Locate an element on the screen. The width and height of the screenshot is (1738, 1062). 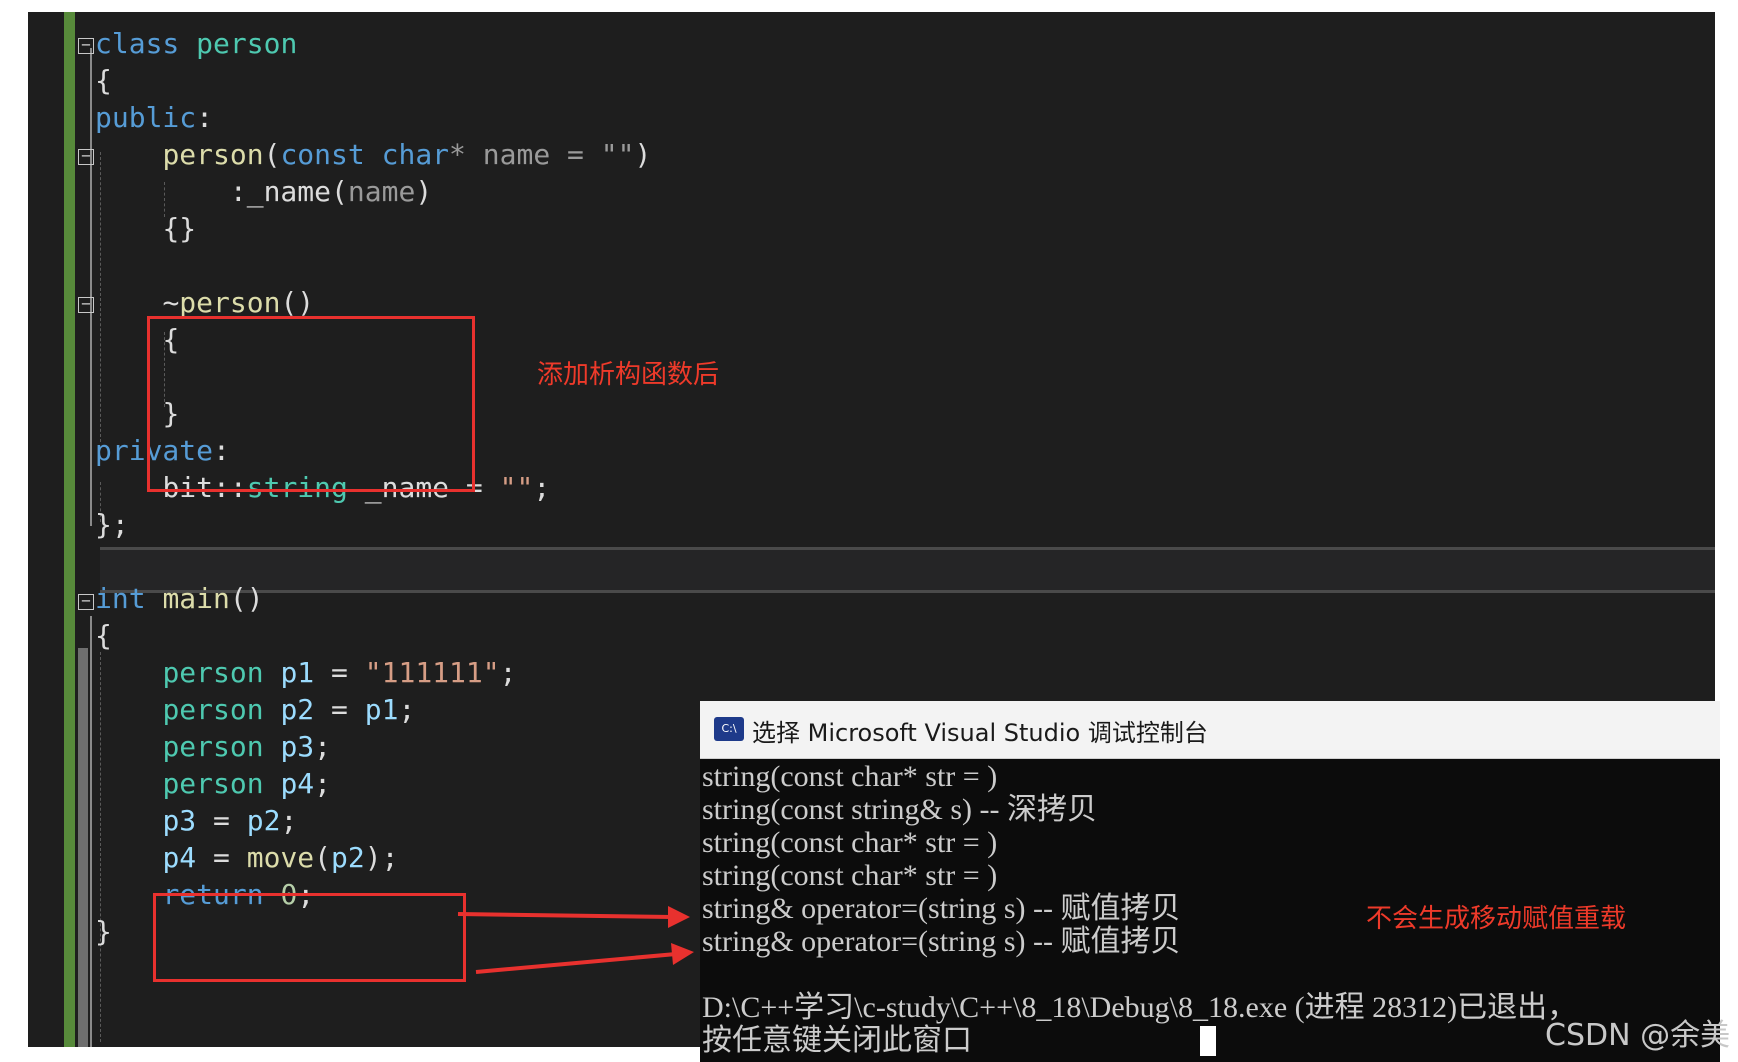
console-title: 选择 Microsoft Visual Studio 调试控制台 is located at coordinates (980, 733).